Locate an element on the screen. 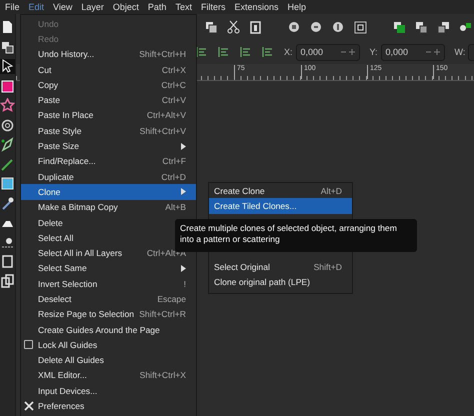 This screenshot has width=474, height=416. menu-item: Paste Ctrl+V is located at coordinates (108, 100).